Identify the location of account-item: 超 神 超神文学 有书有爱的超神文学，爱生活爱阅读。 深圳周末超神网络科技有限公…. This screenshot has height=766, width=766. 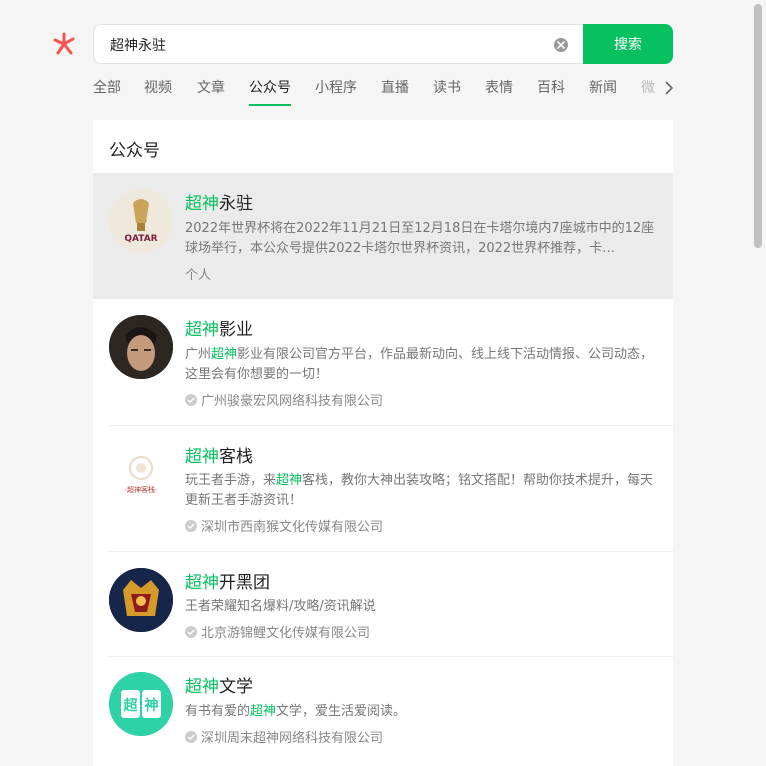
(383, 711).